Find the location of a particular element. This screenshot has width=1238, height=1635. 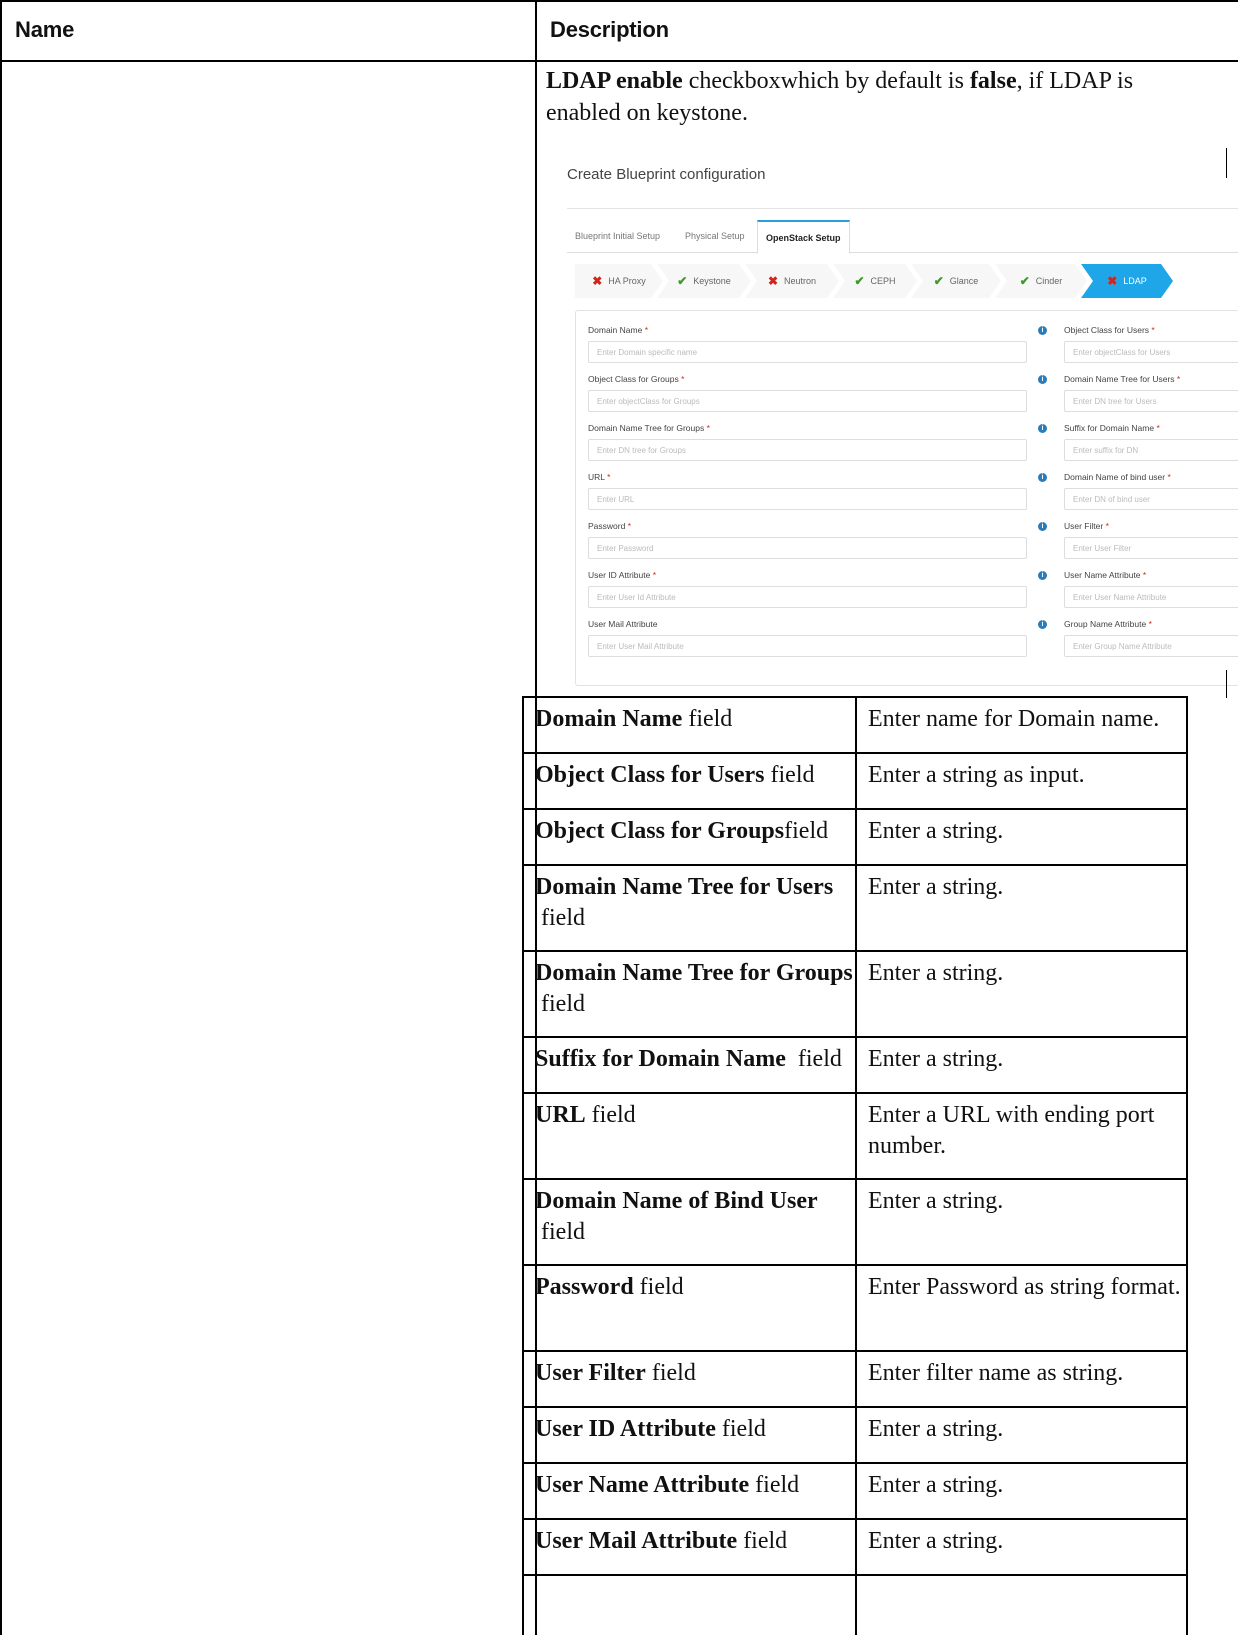

field-name-bold: Suffix for Domain Name is located at coordinates (660, 1059).